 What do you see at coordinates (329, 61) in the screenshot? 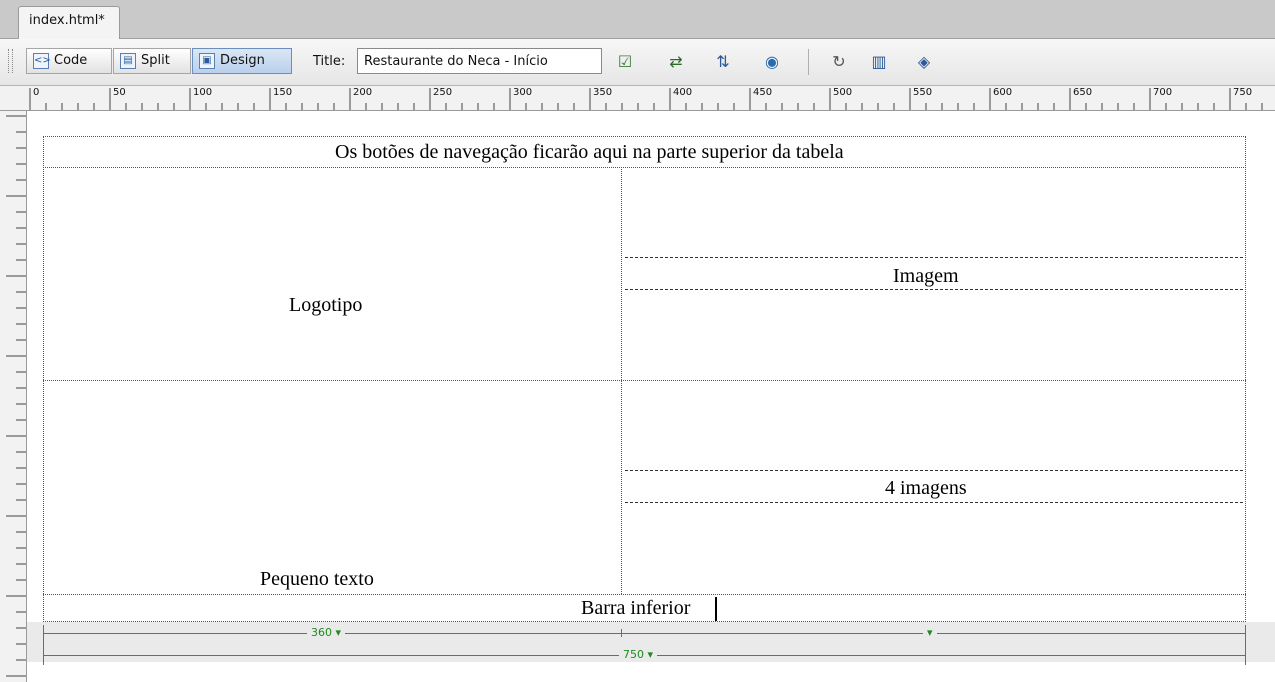
I see `title-label: Title:` at bounding box center [329, 61].